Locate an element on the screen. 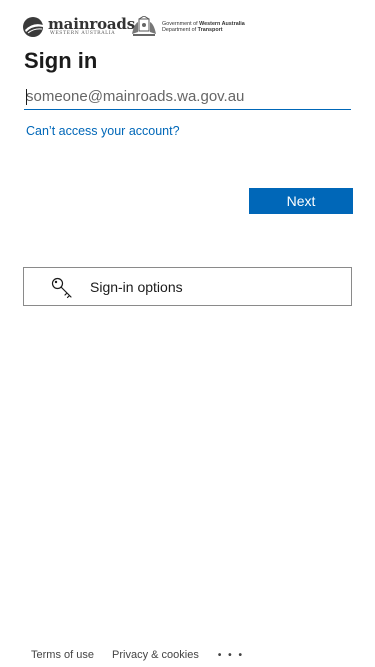 This screenshot has width=375, height=667. privacy-cookies-link: Privacy & cookies is located at coordinates (155, 655).